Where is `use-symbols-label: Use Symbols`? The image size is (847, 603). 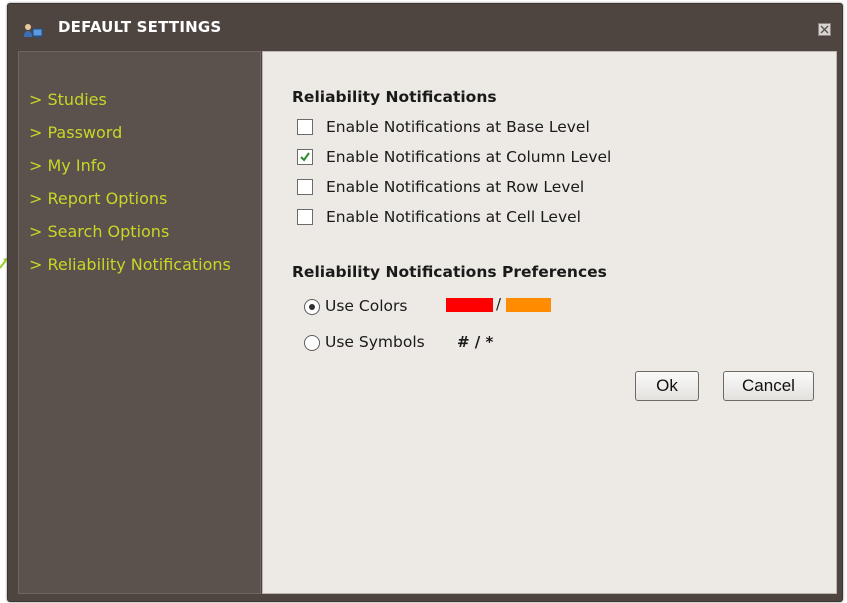 use-symbols-label: Use Symbols is located at coordinates (375, 342).